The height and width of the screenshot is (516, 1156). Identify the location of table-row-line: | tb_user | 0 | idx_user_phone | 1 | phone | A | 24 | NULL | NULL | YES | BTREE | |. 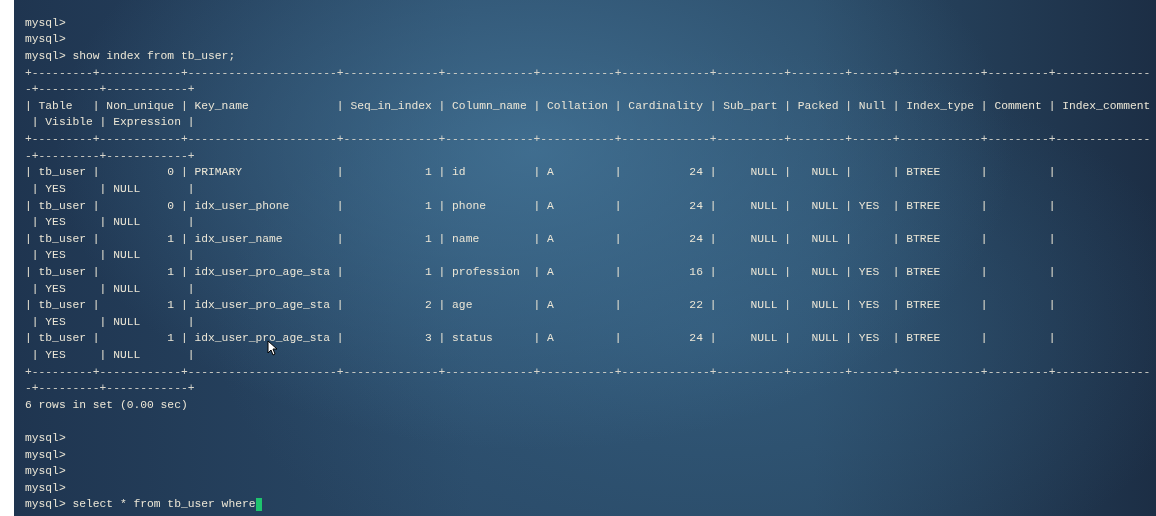
(540, 206).